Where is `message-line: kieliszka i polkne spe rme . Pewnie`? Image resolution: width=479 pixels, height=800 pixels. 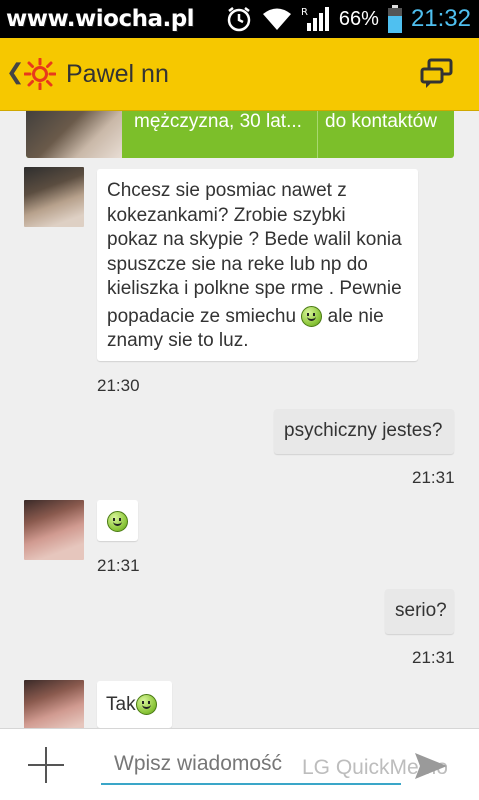 message-line: kieliszka i polkne spe rme . Pewnie is located at coordinates (254, 288).